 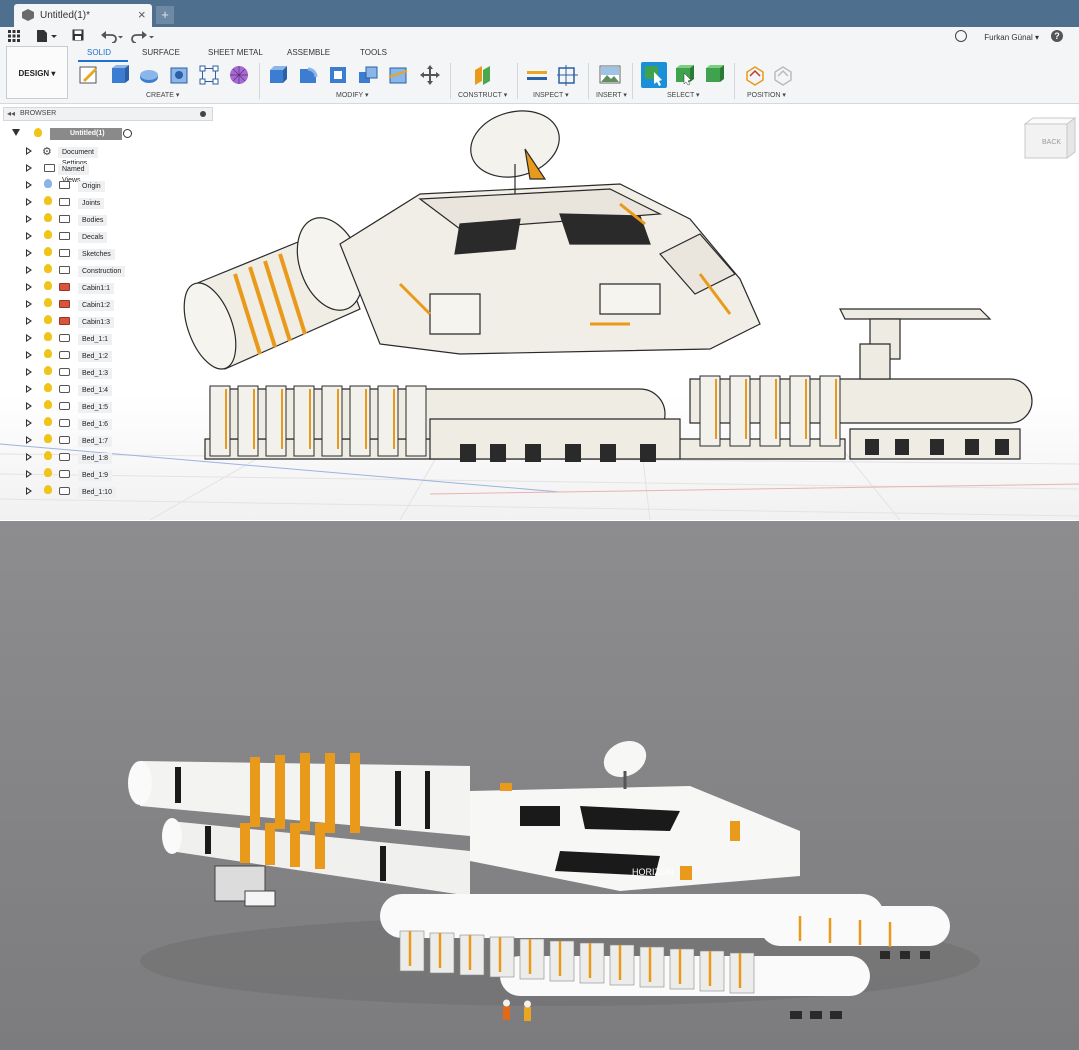 I want to click on modify-menu: MODIFY ▾, so click(x=352, y=95).